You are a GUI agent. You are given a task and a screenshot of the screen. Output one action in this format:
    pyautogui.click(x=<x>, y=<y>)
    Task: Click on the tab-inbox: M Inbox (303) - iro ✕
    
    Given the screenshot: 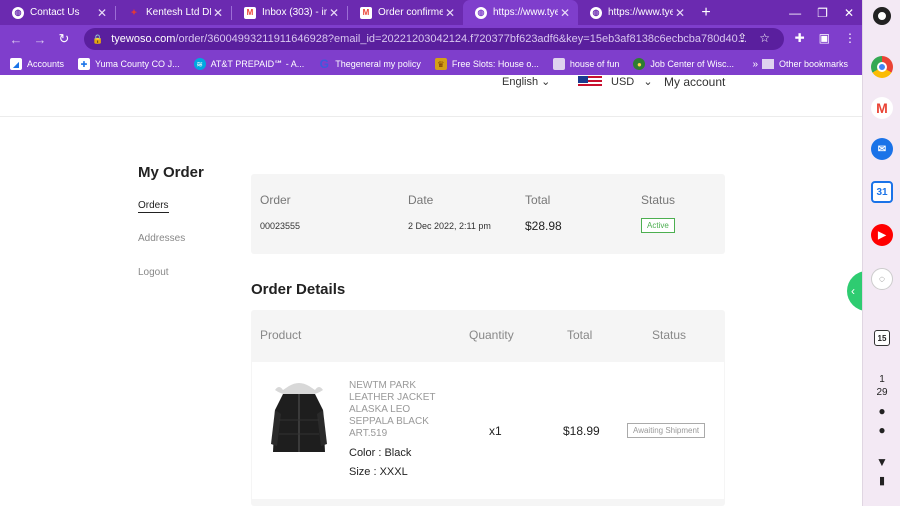 What is the action you would take?
    pyautogui.click(x=289, y=12)
    